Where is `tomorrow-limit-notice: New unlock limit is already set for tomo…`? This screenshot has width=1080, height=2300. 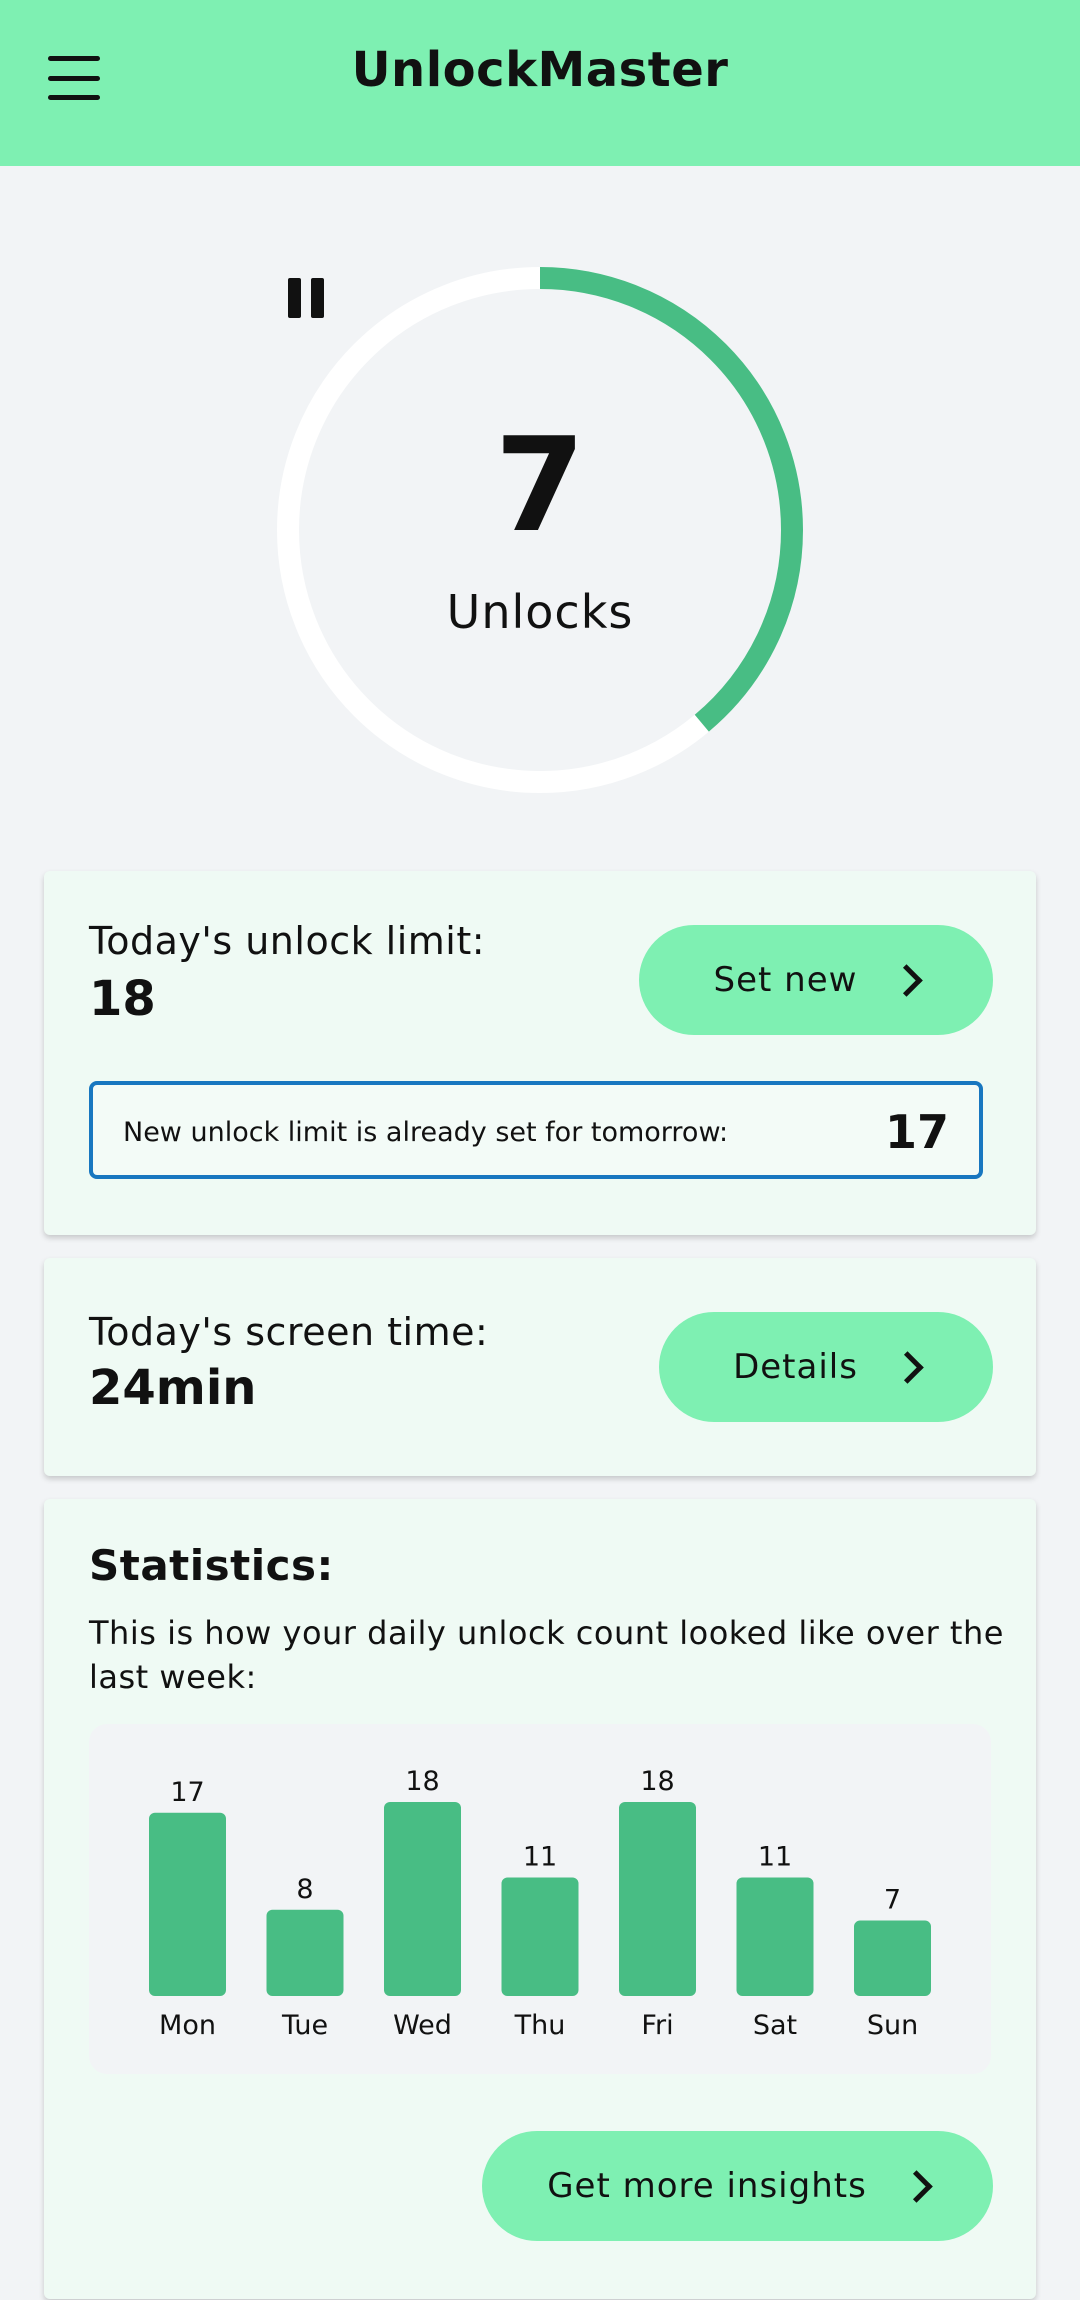
tomorrow-limit-notice: New unlock limit is already set for tomo… is located at coordinates (536, 1130).